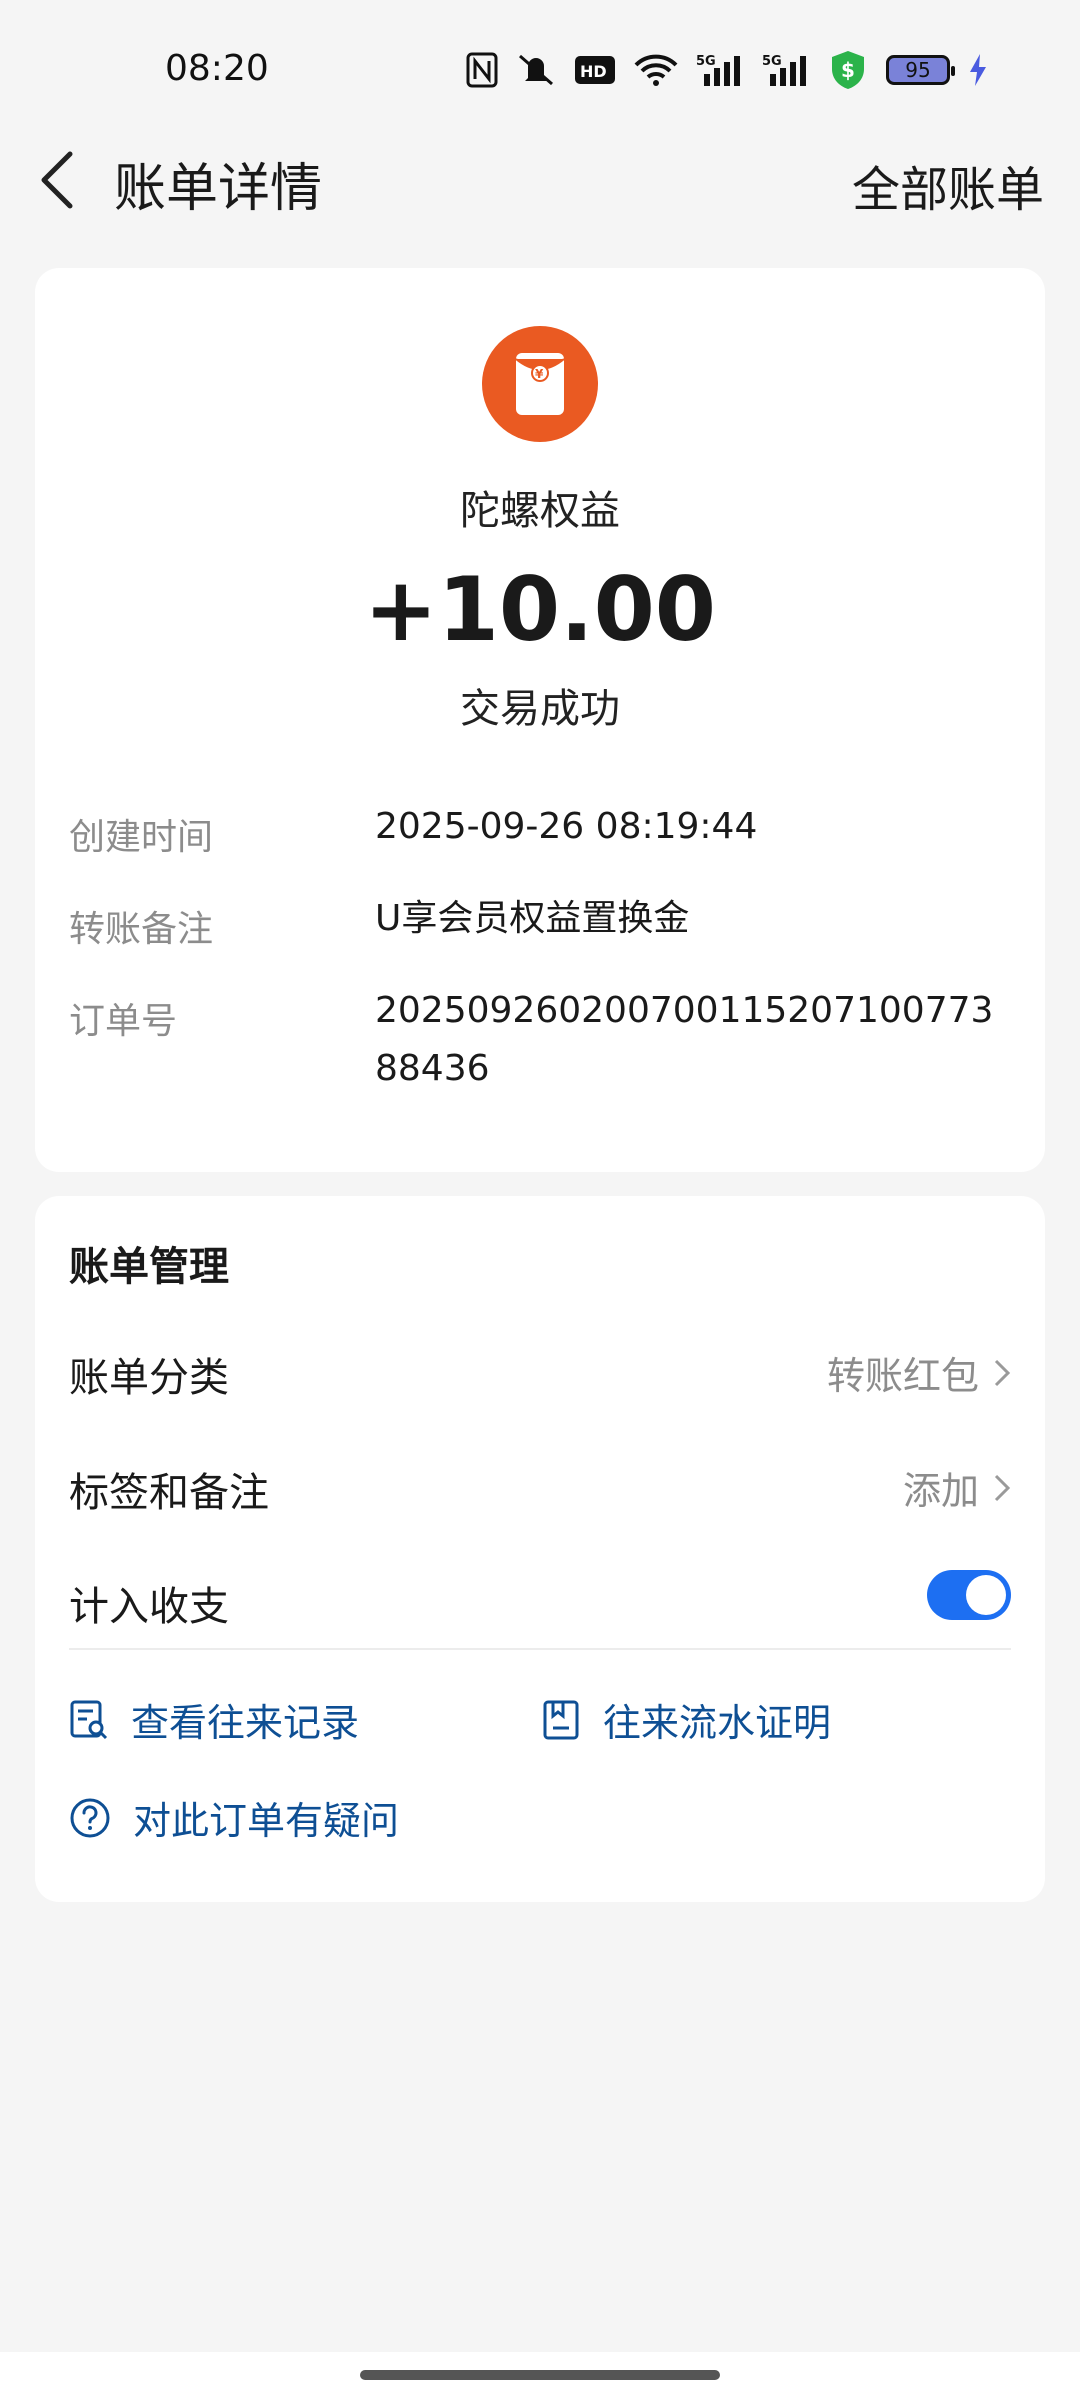 The height and width of the screenshot is (2400, 1080). Describe the element at coordinates (566, 826) in the screenshot. I see `detail-value: 2025-09-26 08:19:44` at that location.